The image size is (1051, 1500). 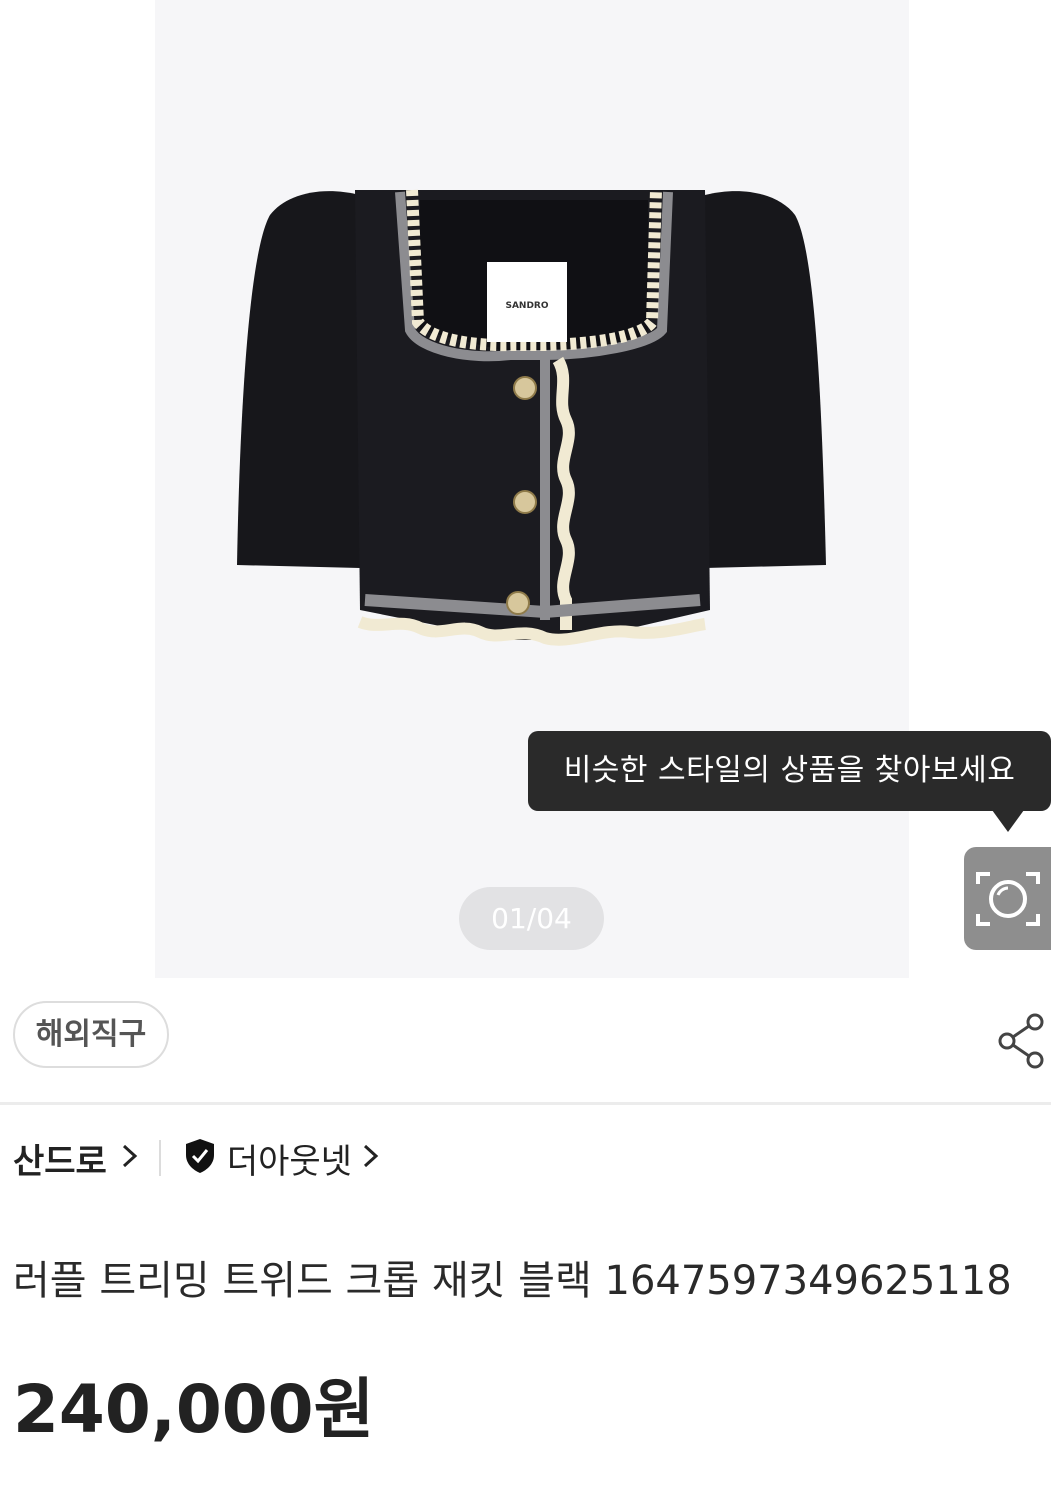 What do you see at coordinates (765, 379) in the screenshot?
I see `right-sleeve` at bounding box center [765, 379].